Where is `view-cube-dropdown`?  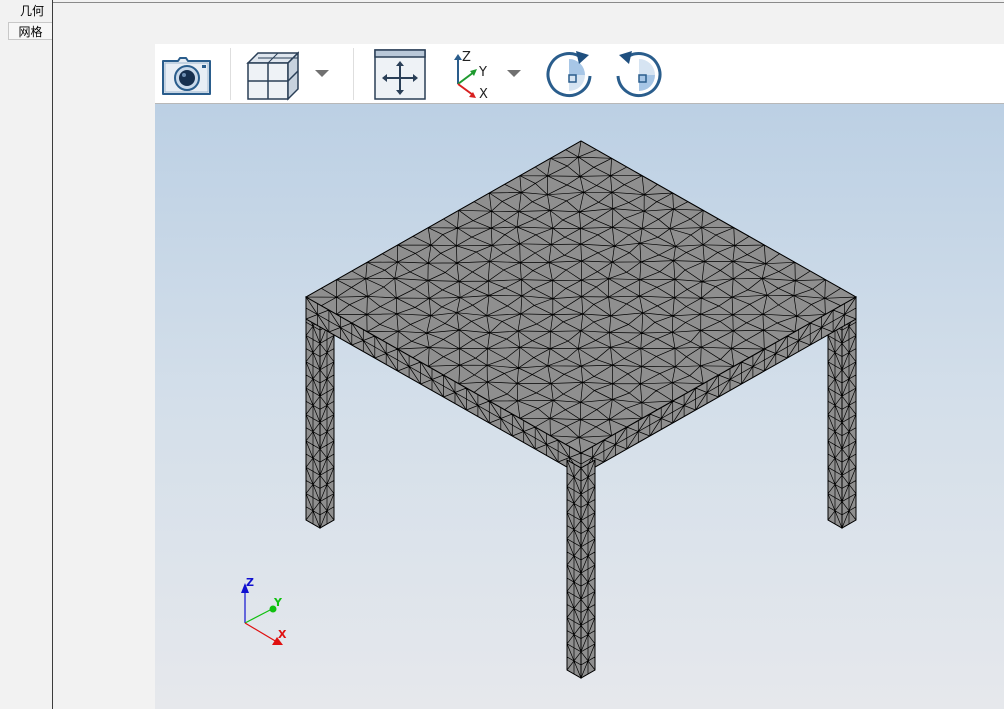 view-cube-dropdown is located at coordinates (322, 74).